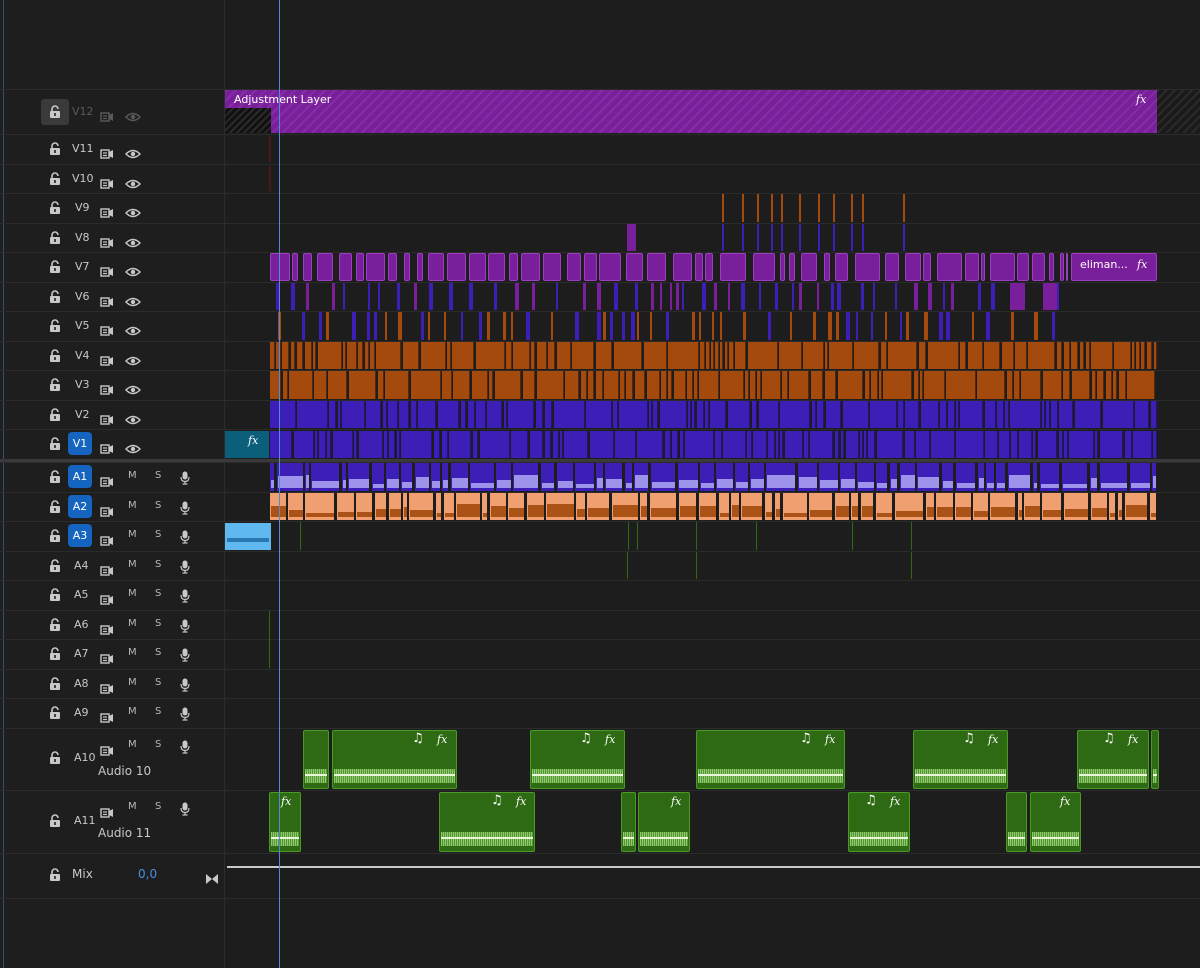 This screenshot has height=968, width=1200. What do you see at coordinates (132, 744) in the screenshot?
I see `mute-button: M` at bounding box center [132, 744].